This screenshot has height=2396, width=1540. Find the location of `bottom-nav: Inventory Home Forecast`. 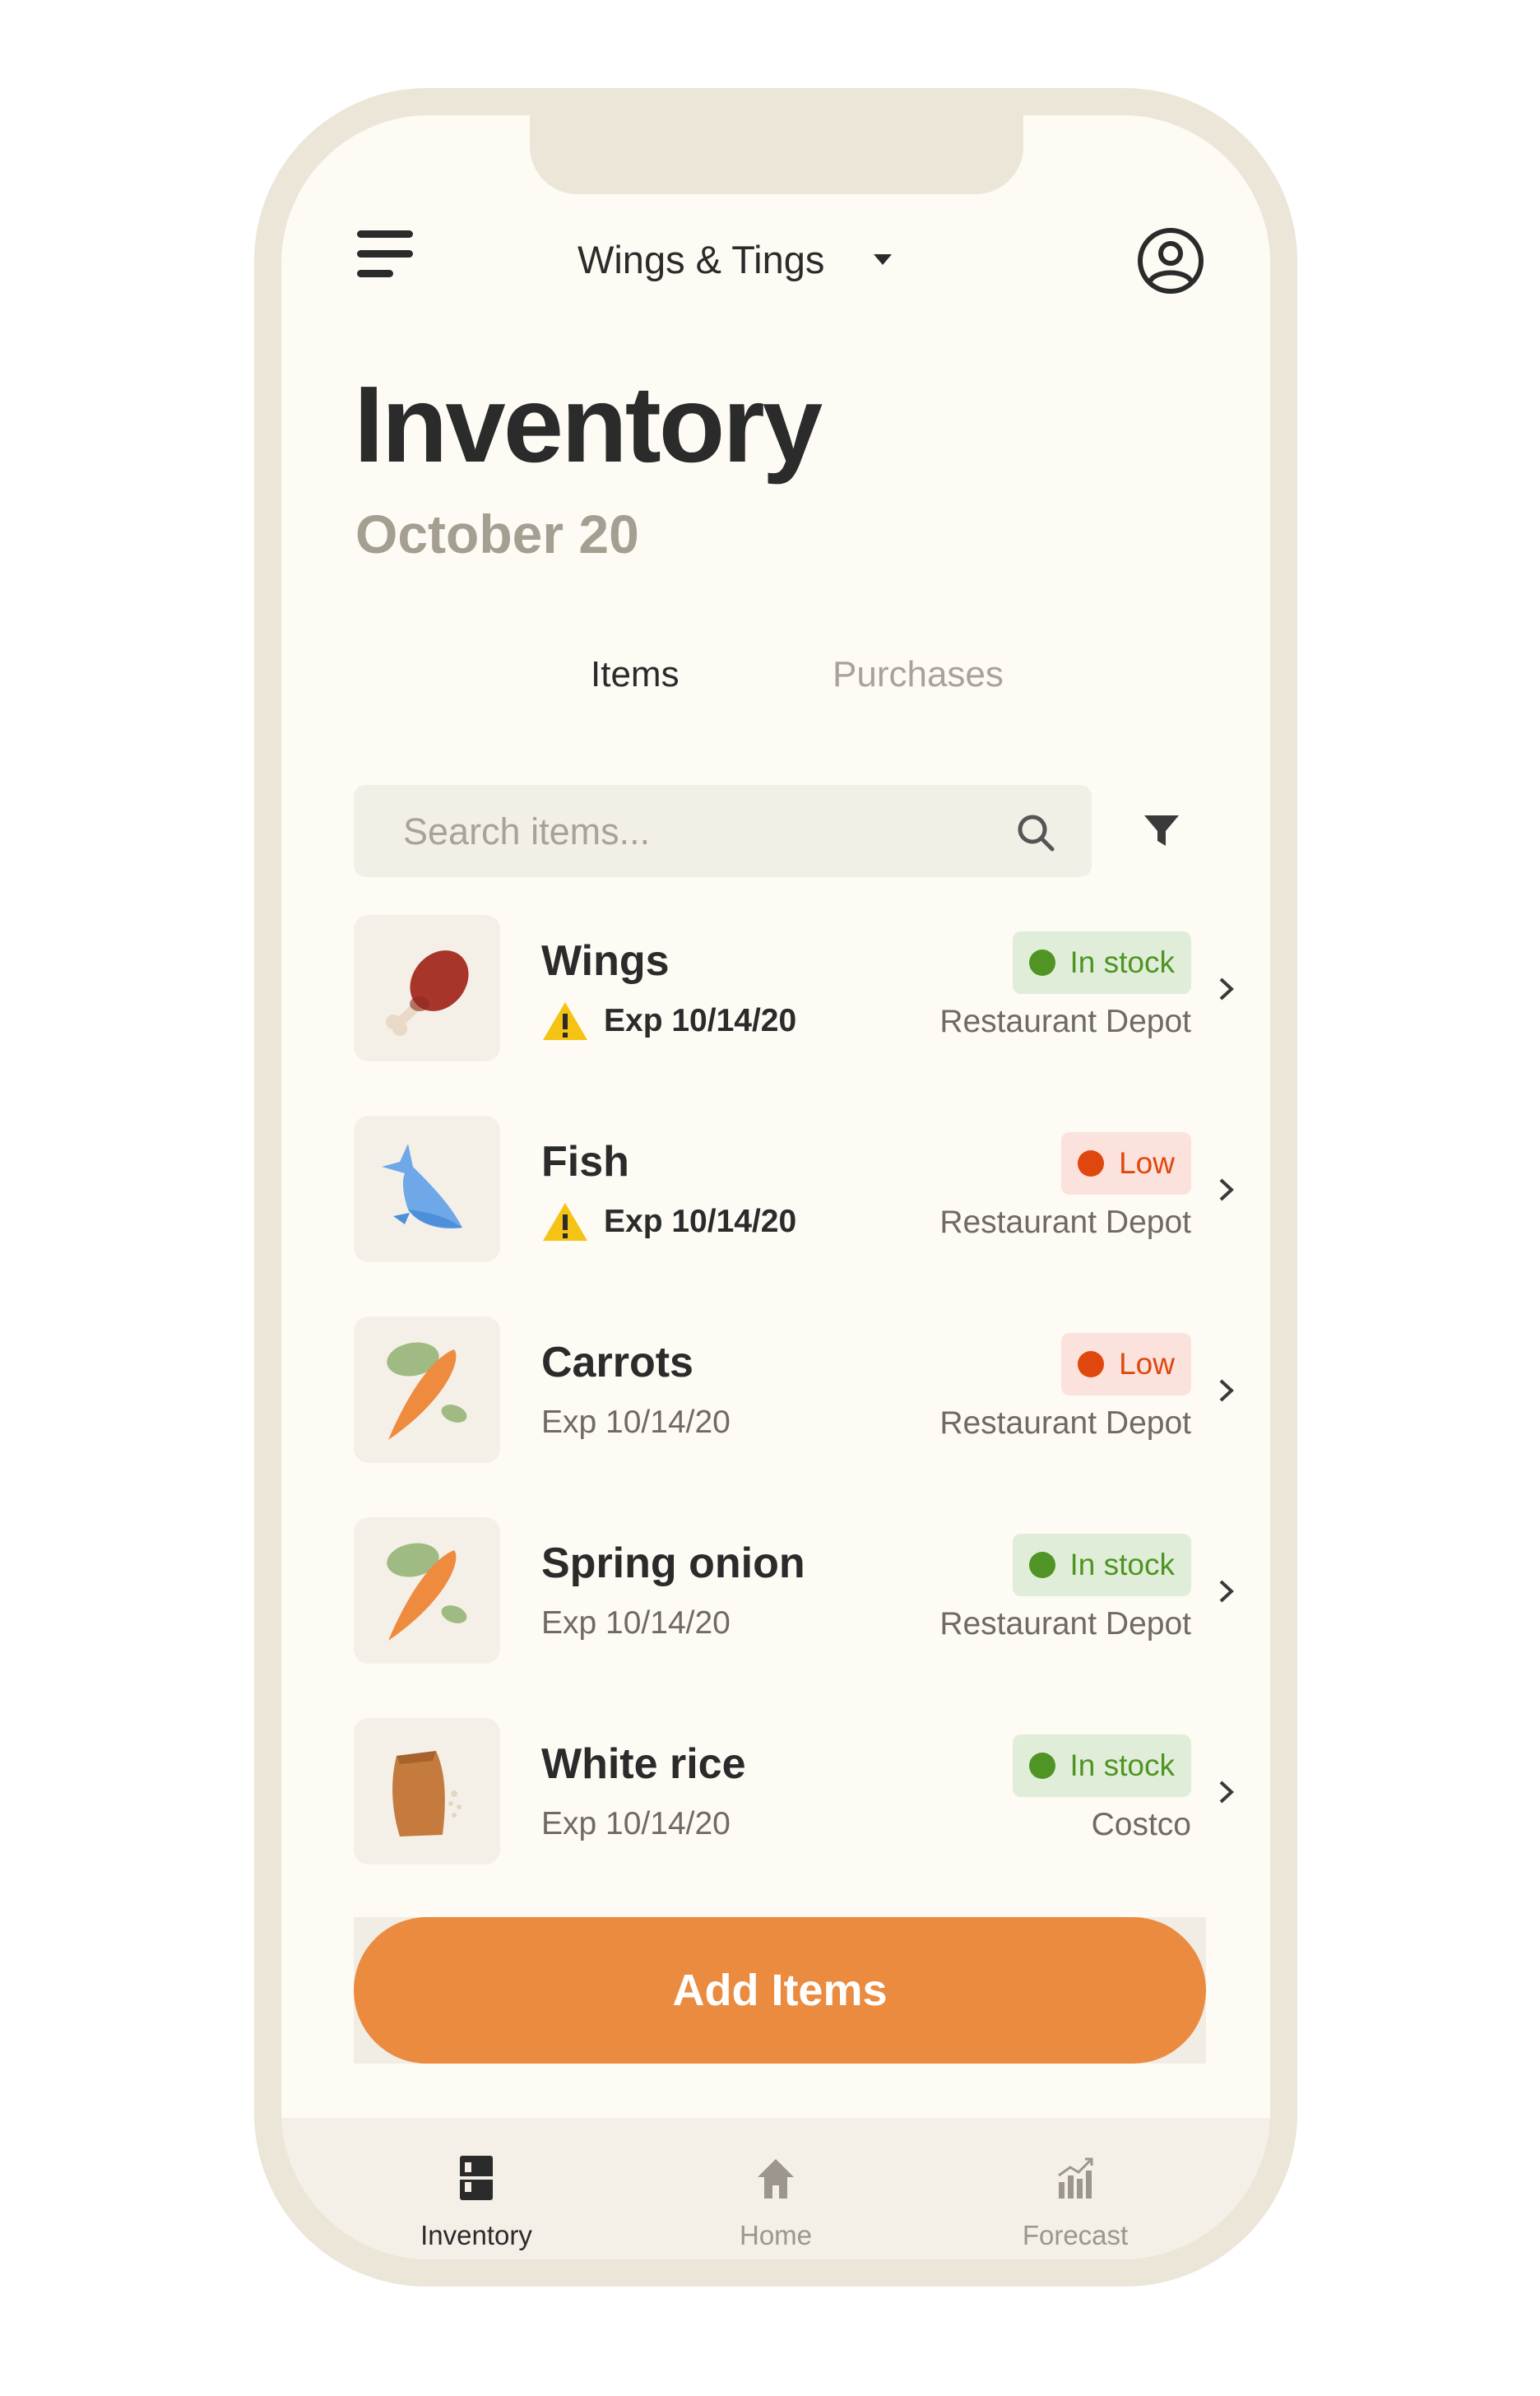

bottom-nav: Inventory Home Forecast is located at coordinates (775, 2188).